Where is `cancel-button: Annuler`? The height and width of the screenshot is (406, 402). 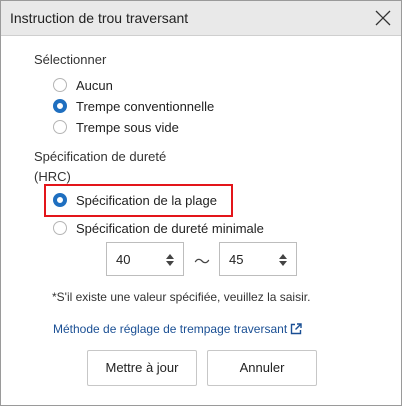 cancel-button: Annuler is located at coordinates (262, 368).